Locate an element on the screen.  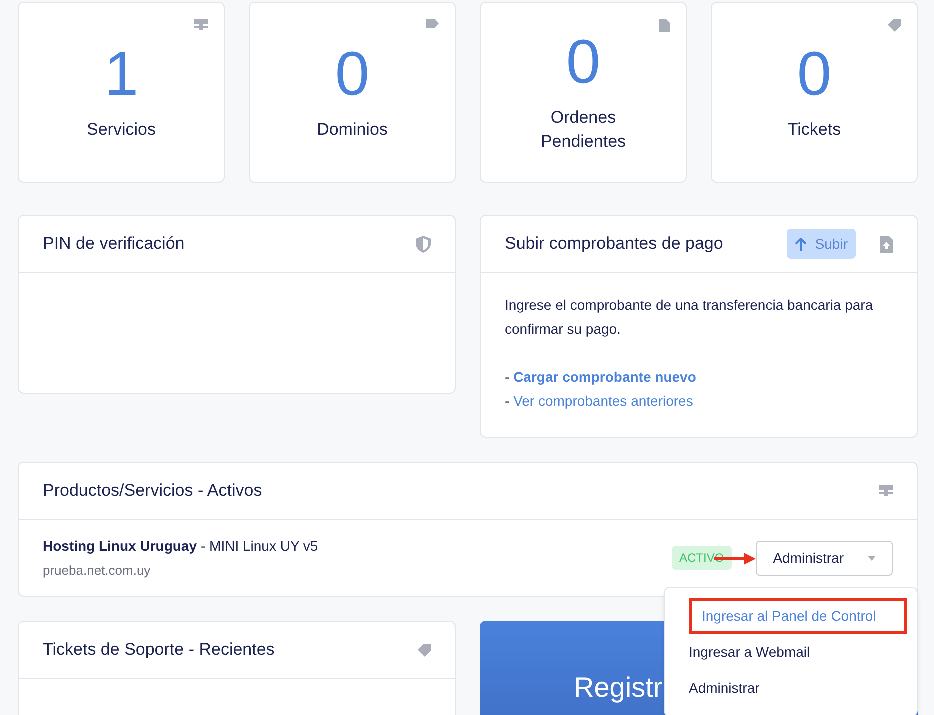
panel-title: Subir comprobantes de pago is located at coordinates (614, 244).